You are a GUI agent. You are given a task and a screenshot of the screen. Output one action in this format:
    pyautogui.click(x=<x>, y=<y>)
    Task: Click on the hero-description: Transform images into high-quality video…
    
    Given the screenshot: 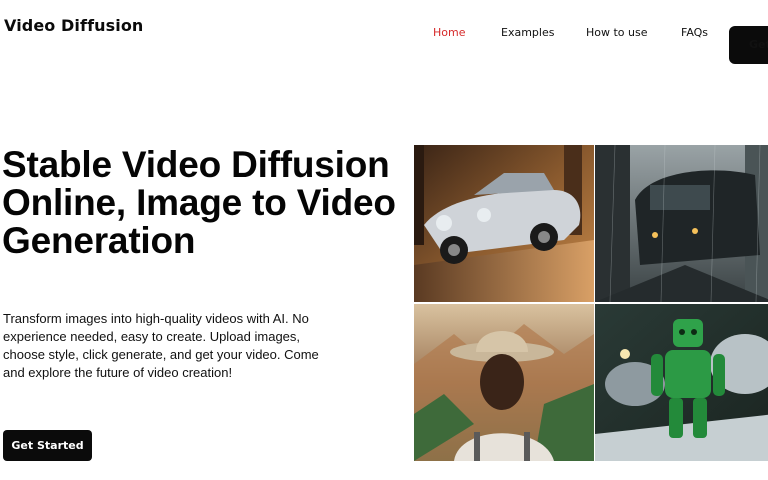 What is the action you would take?
    pyautogui.click(x=161, y=345)
    